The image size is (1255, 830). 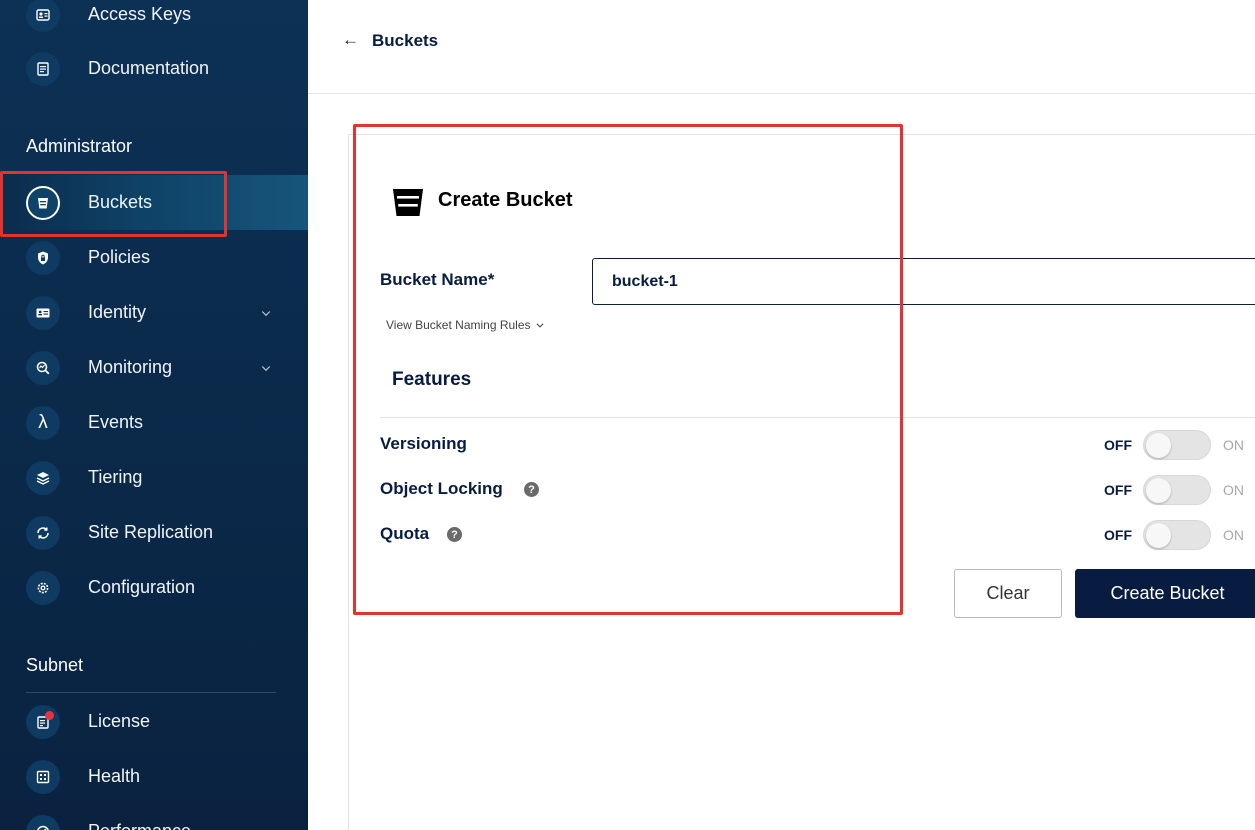 I want to click on highlight-box-buckets, so click(x=113, y=204).